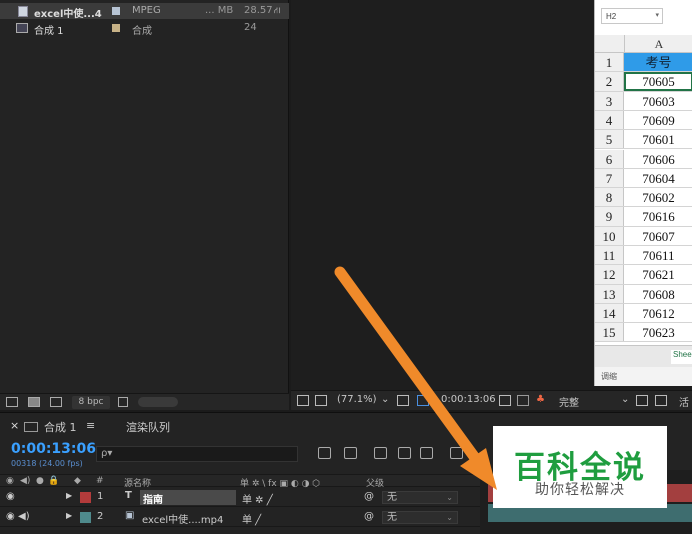 Image resolution: width=692 pixels, height=534 pixels. What do you see at coordinates (426, 453) in the screenshot?
I see `motion-blur-icon` at bounding box center [426, 453].